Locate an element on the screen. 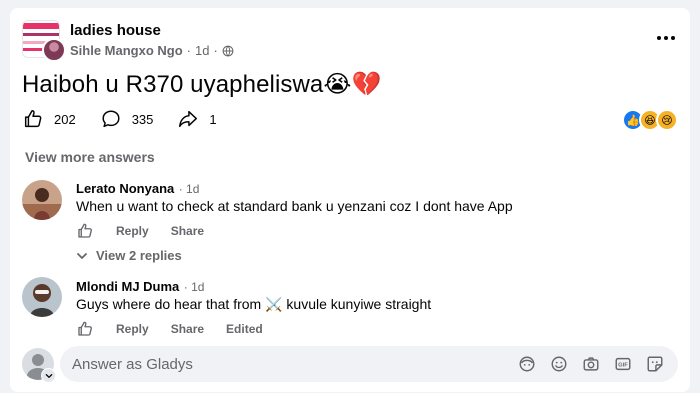 The image size is (700, 393). group-name: ladies house is located at coordinates (115, 30).